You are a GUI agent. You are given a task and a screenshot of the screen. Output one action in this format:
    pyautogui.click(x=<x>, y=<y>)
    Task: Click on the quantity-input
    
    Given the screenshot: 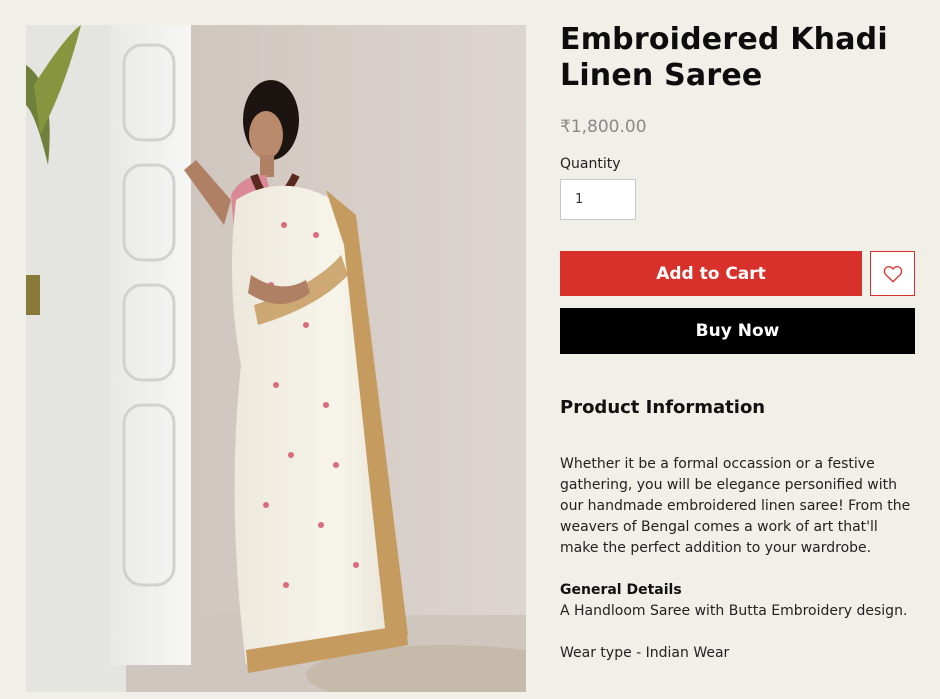 What is the action you would take?
    pyautogui.click(x=598, y=199)
    